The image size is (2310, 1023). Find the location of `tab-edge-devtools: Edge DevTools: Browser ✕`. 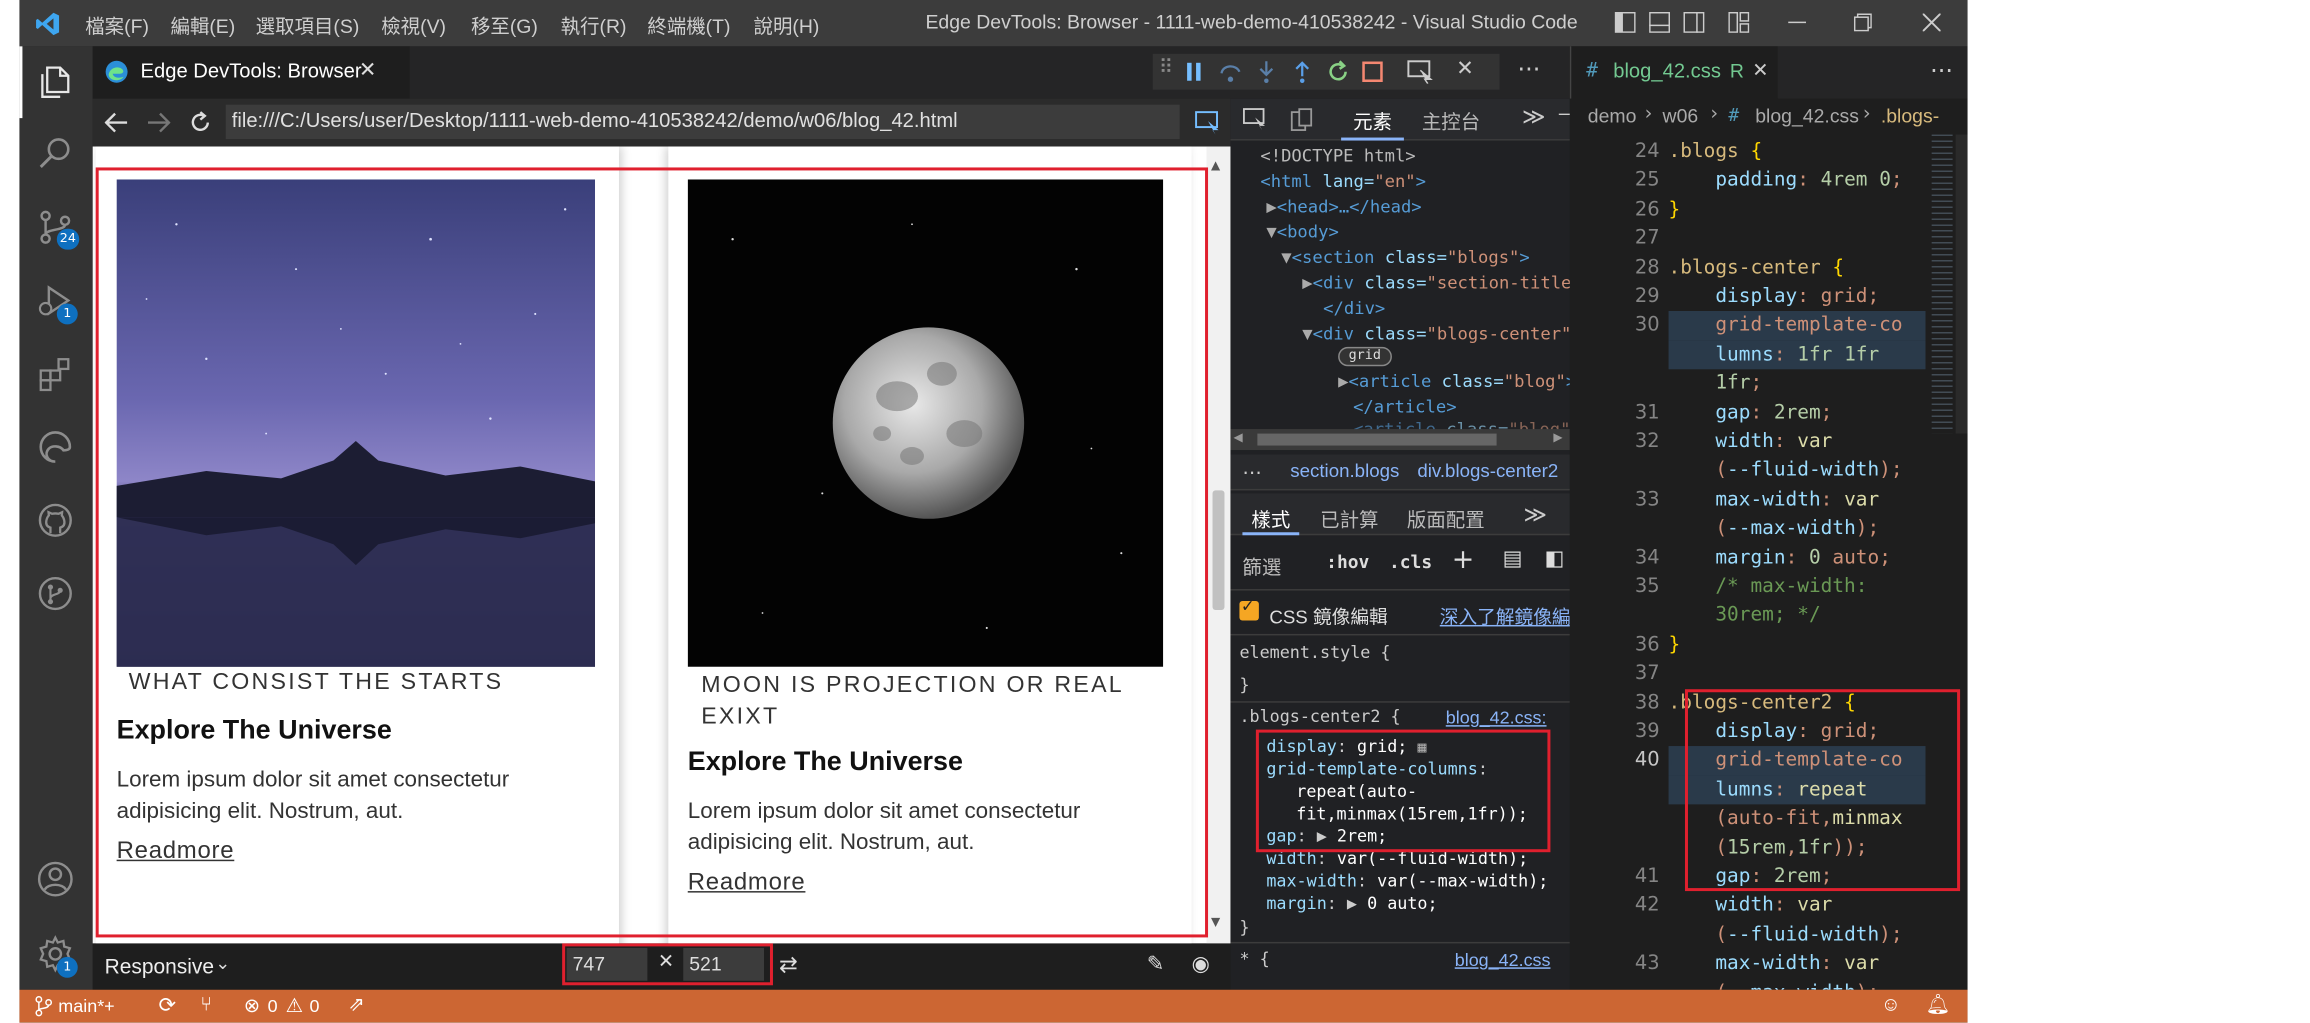

tab-edge-devtools: Edge DevTools: Browser ✕ is located at coordinates (251, 72).